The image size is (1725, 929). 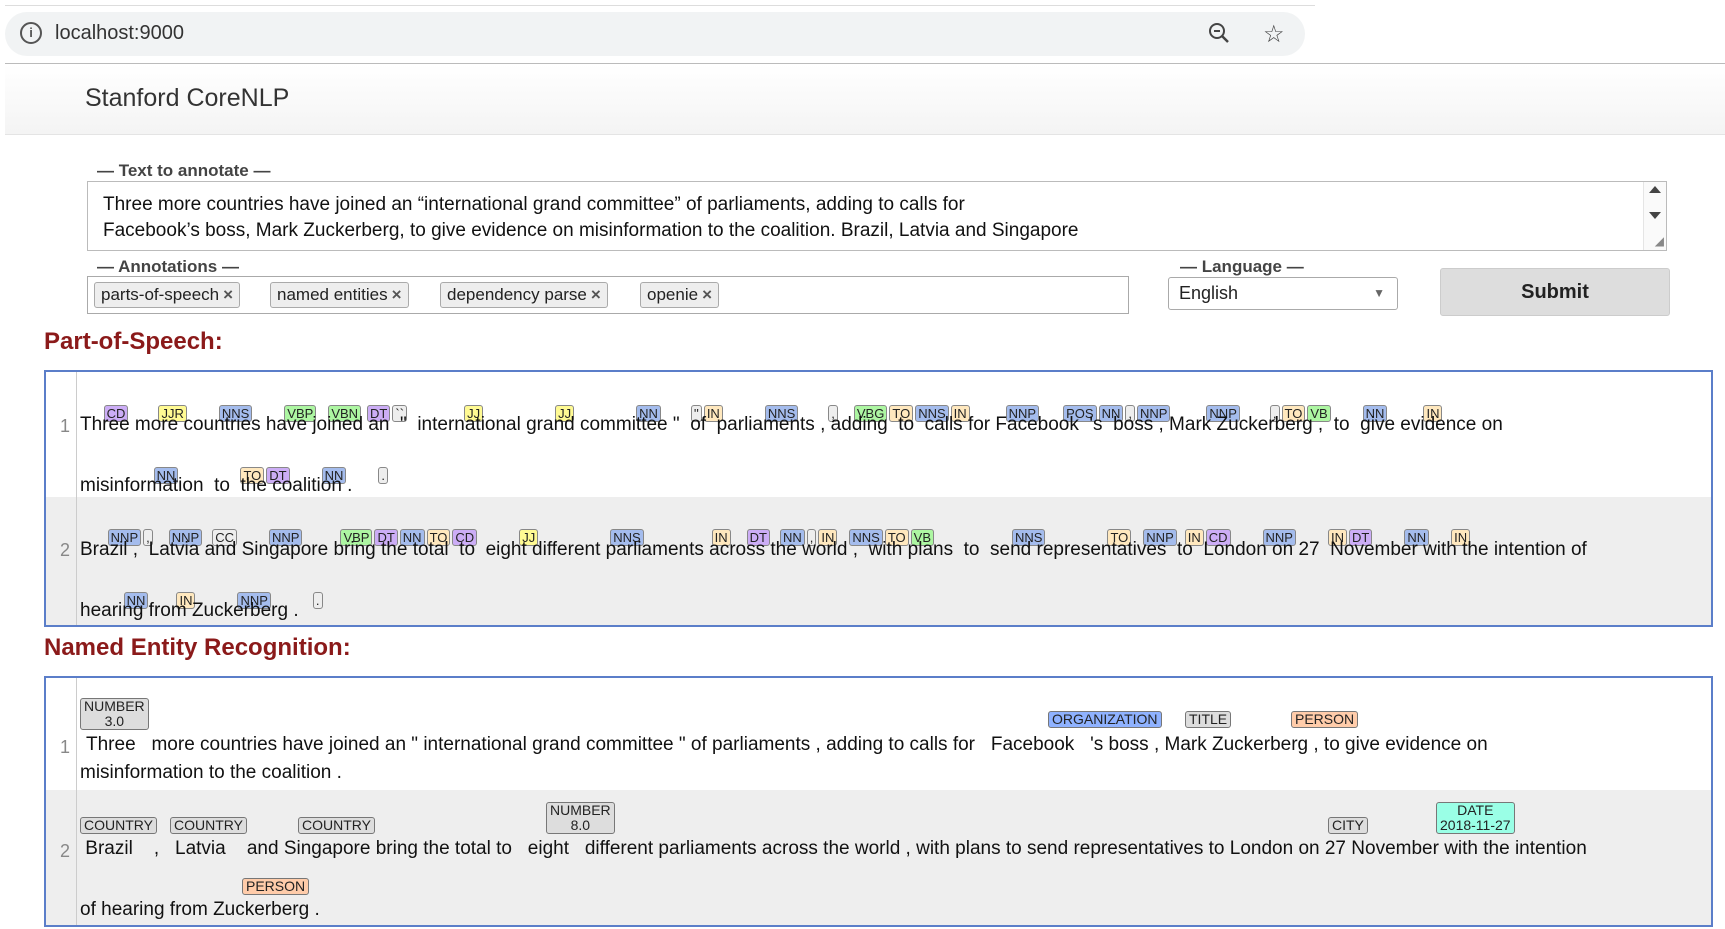 I want to click on textarea-scrollbar: ◢, so click(x=1654, y=216).